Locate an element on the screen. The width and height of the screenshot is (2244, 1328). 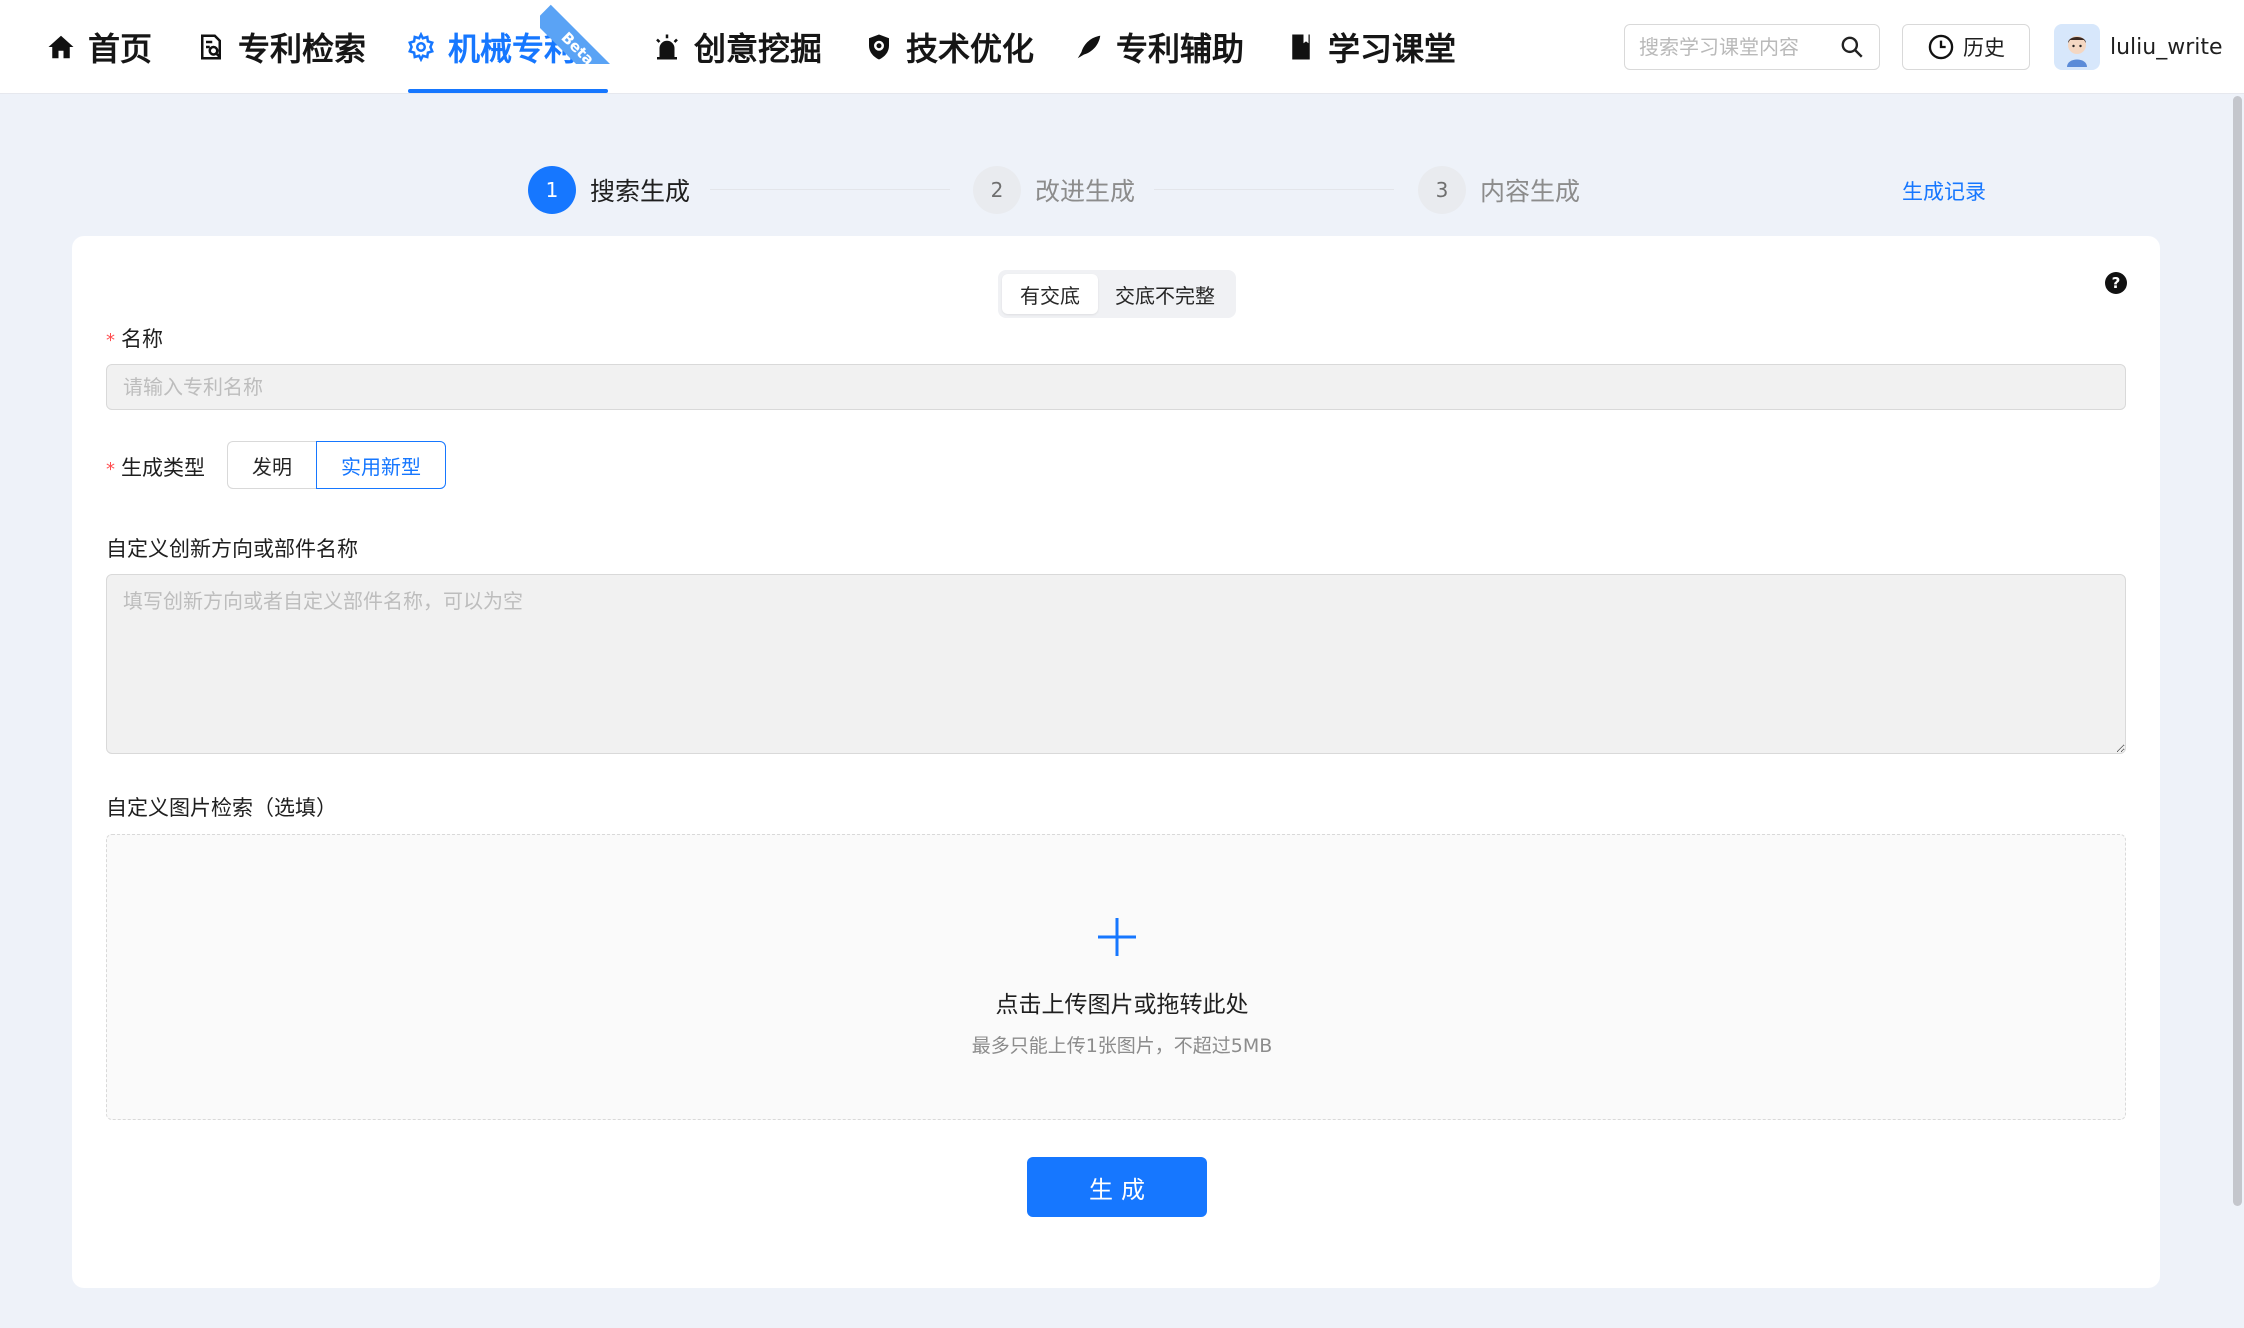
step-search-generate: 1 搜索生成 is located at coordinates (609, 190).